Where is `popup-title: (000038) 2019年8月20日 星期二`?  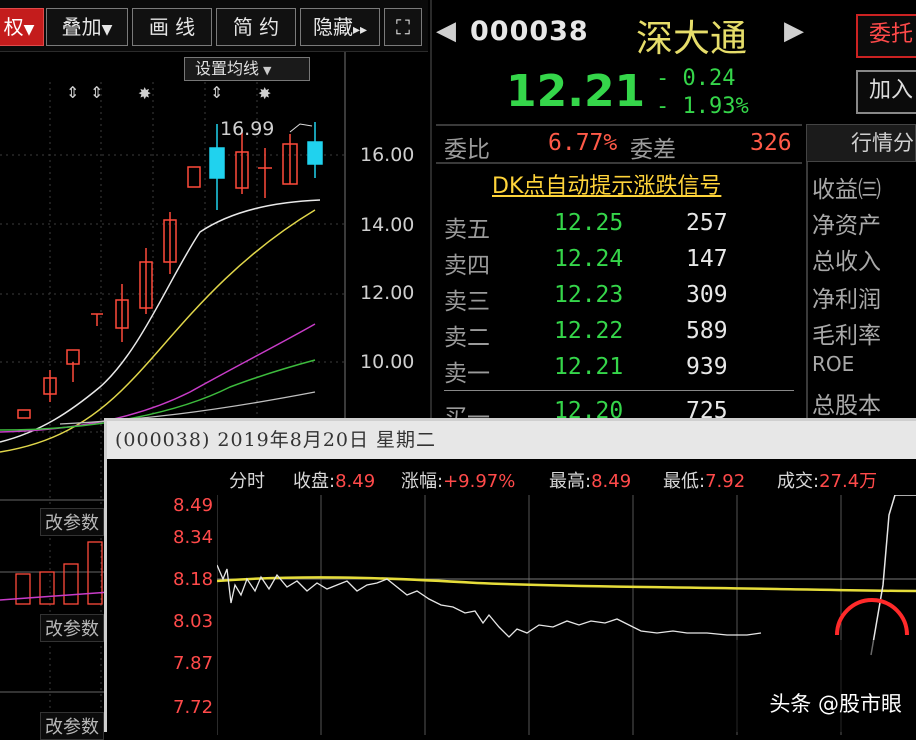
popup-title: (000038) 2019年8月20日 星期二 is located at coordinates (511, 440).